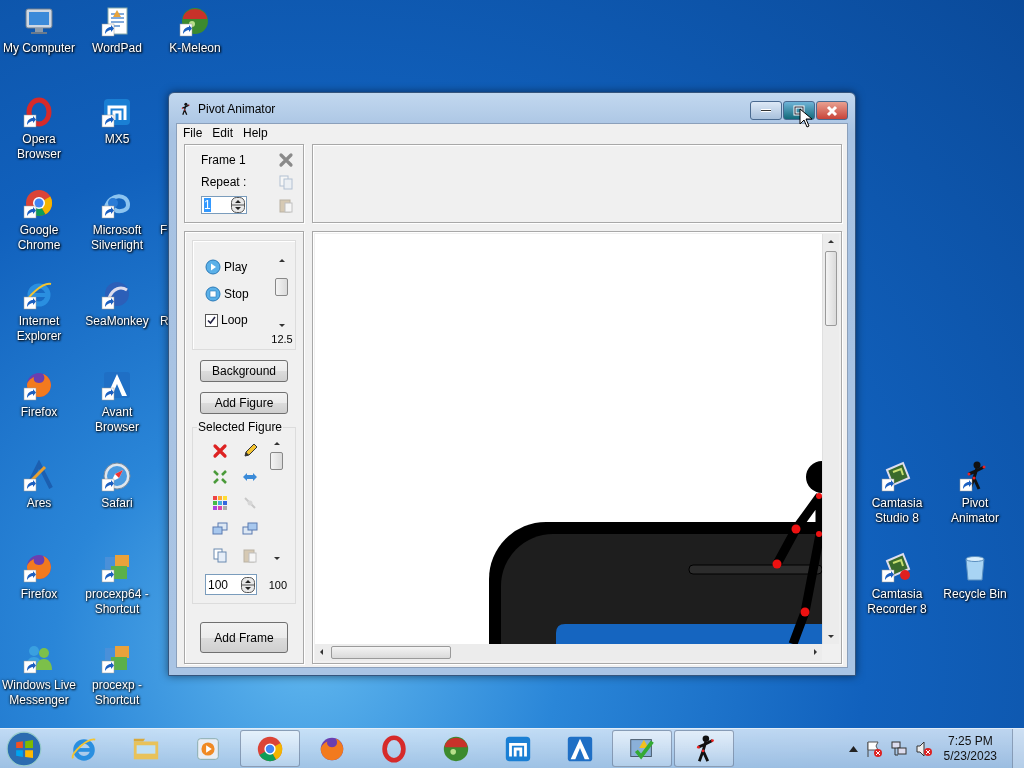  Describe the element at coordinates (394, 748) in the screenshot. I see `ring-icon` at that location.